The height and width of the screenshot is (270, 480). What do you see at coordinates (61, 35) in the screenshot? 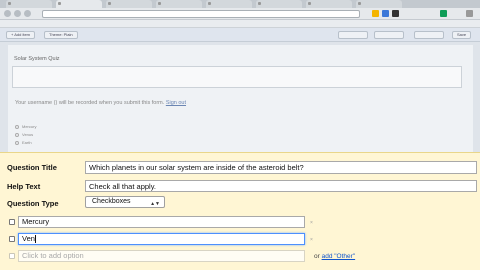
I see `theme-button: Theme: Plain` at bounding box center [61, 35].